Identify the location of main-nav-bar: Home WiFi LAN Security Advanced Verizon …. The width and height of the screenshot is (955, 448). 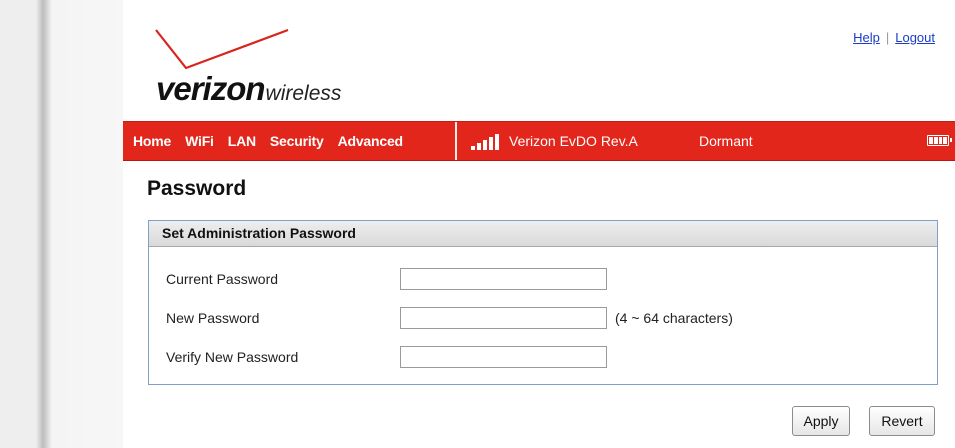
(539, 141).